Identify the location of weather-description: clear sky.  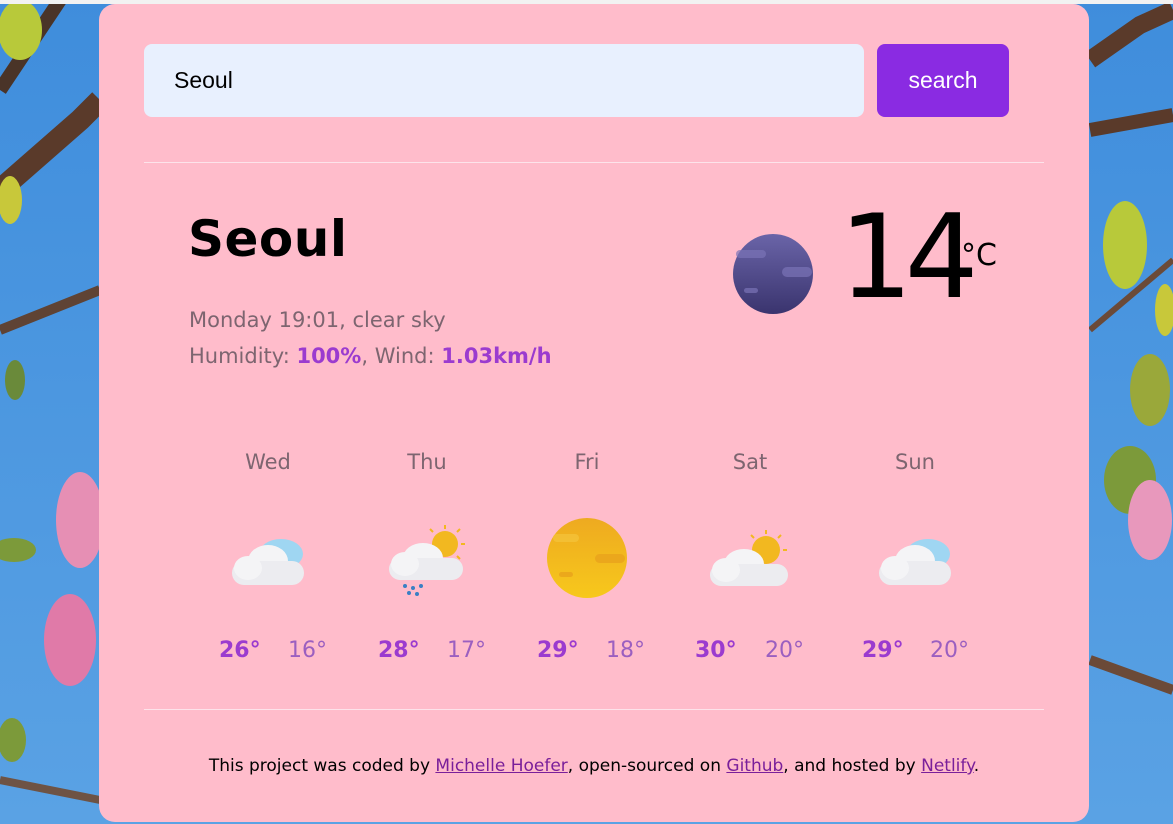
(399, 320).